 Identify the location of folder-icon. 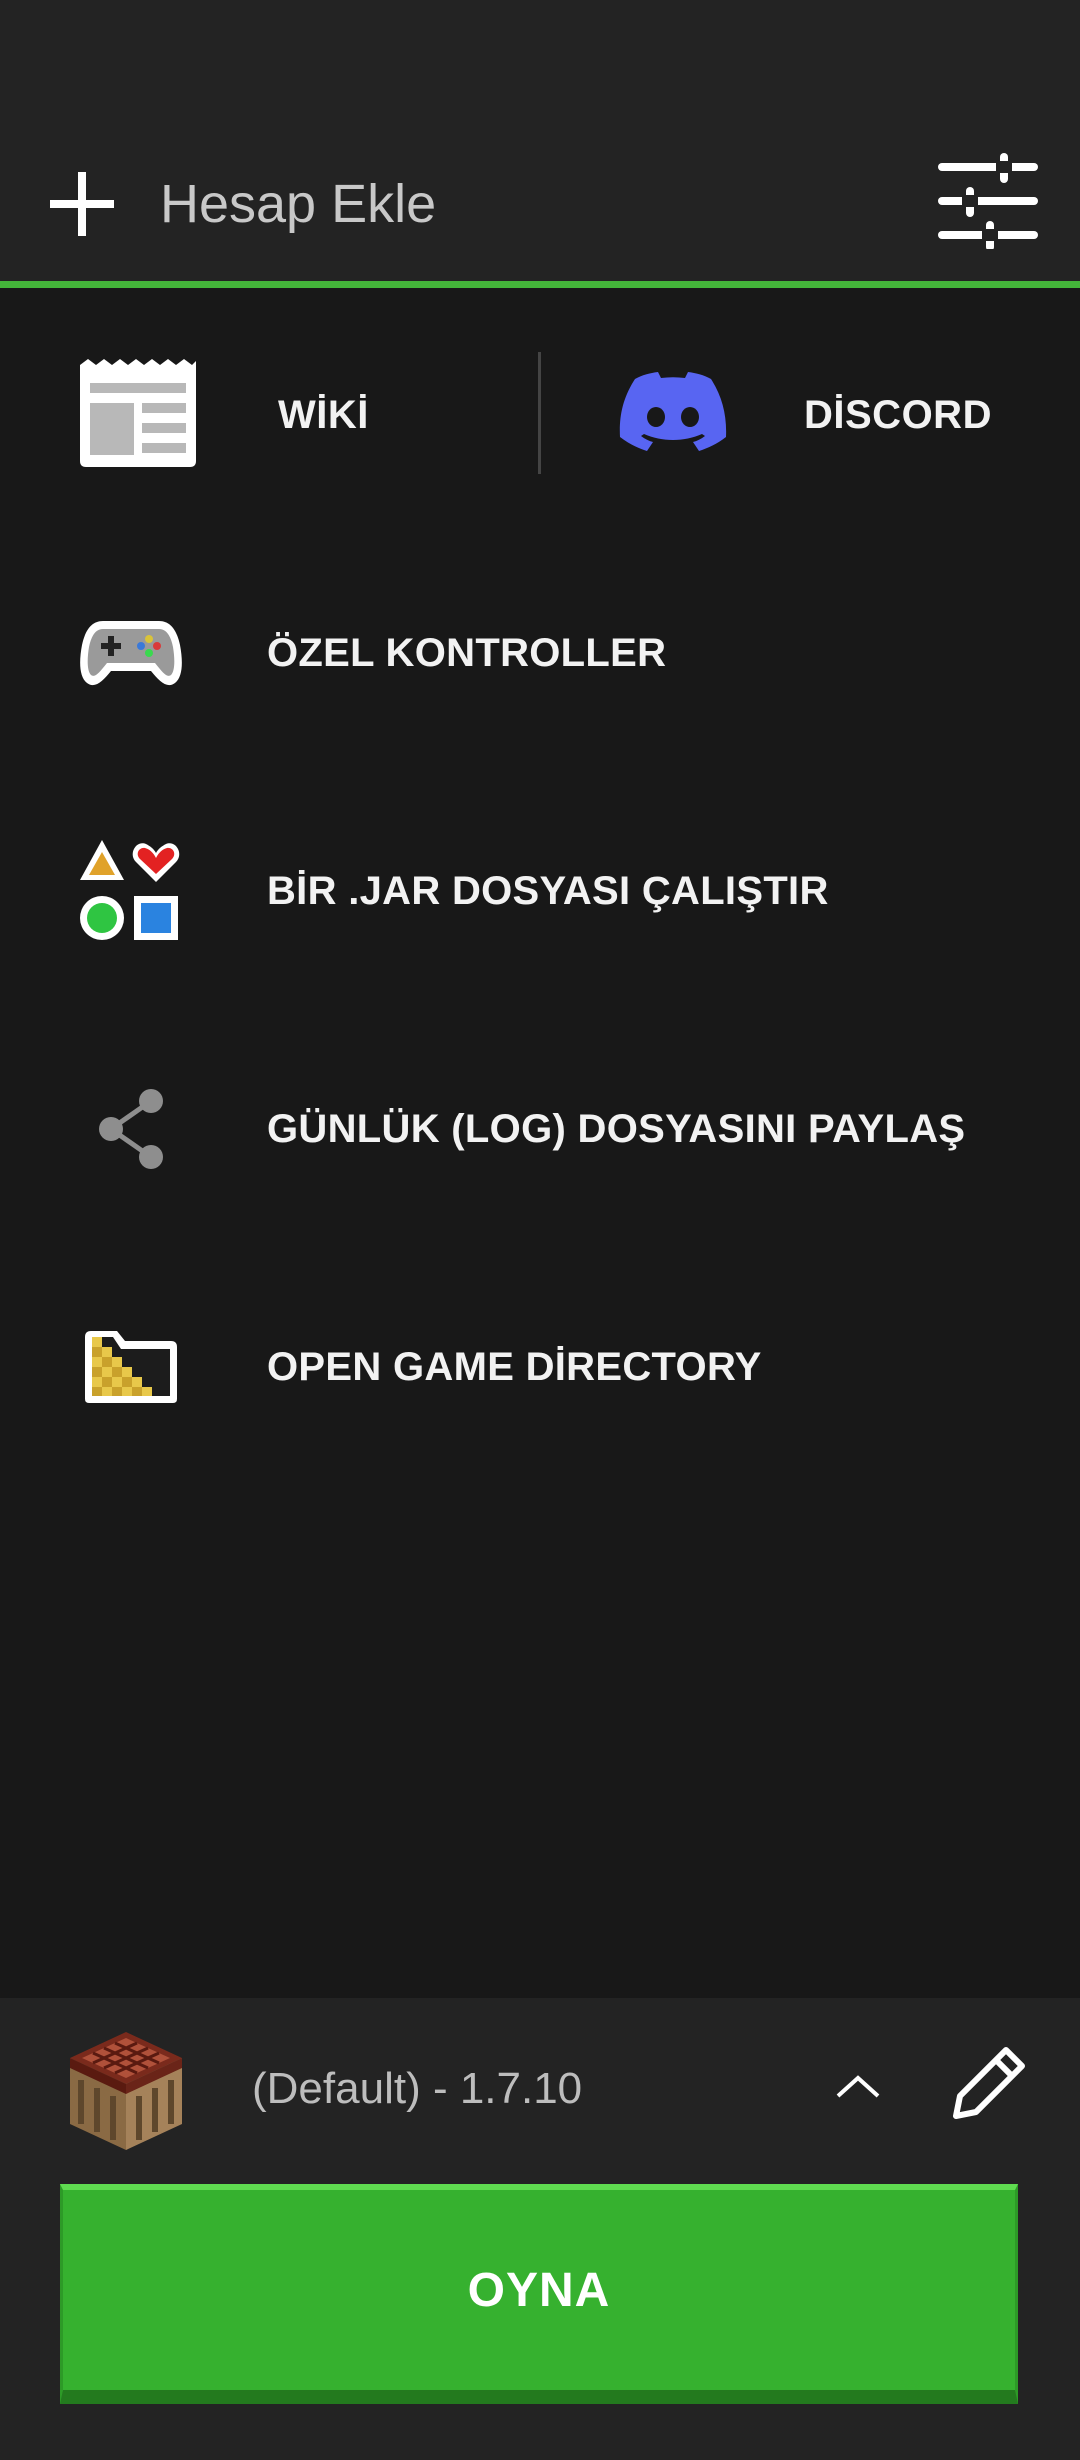
(131, 1367).